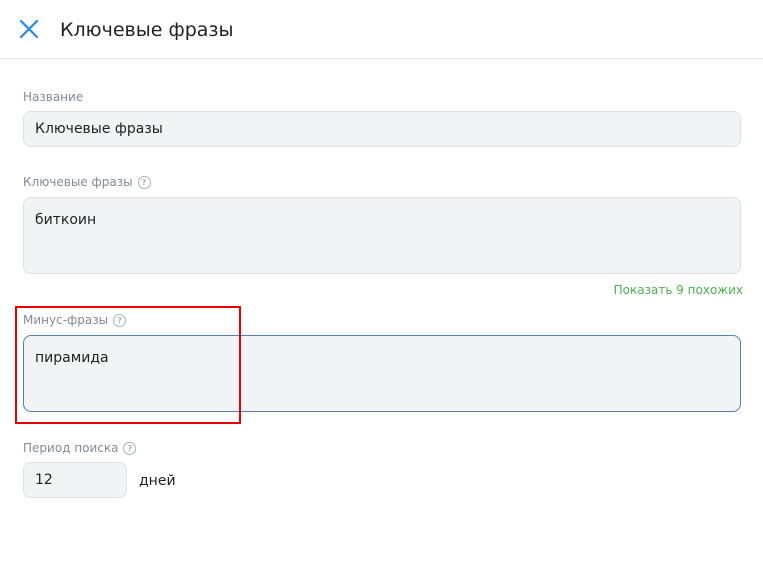 The image size is (763, 562). Describe the element at coordinates (80, 448) in the screenshot. I see `search-period-label: Период поиска ?` at that location.